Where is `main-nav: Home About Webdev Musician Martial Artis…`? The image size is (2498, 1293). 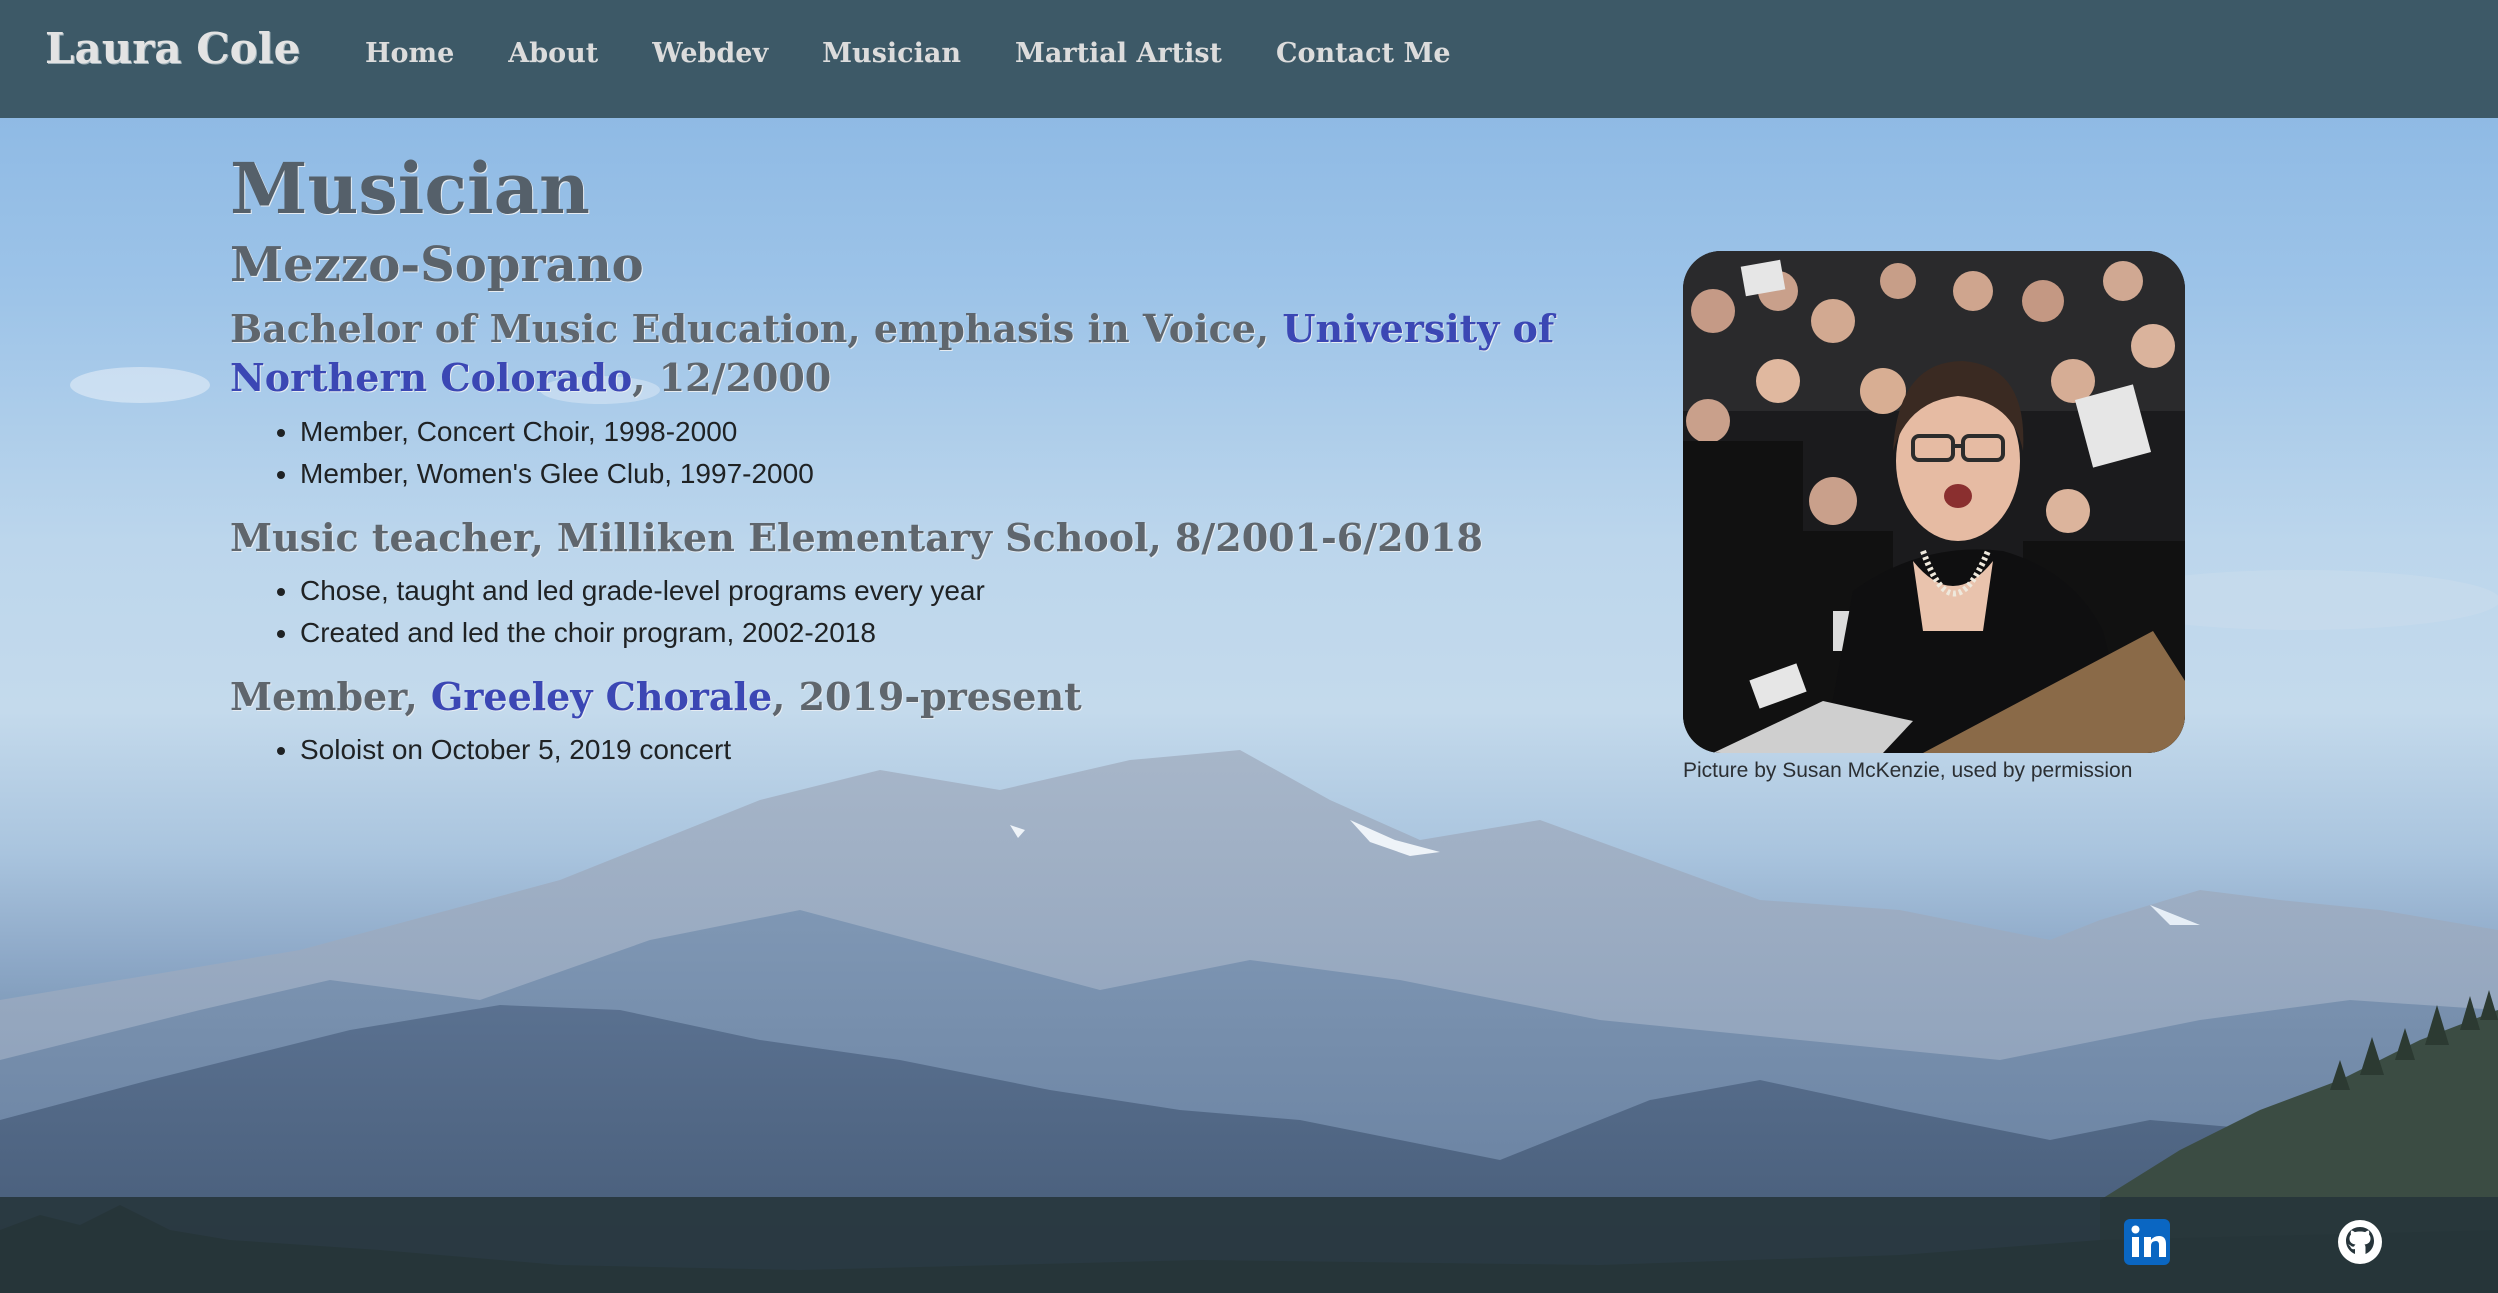
main-nav: Home About Webdev Musician Martial Artis… is located at coordinates (935, 53).